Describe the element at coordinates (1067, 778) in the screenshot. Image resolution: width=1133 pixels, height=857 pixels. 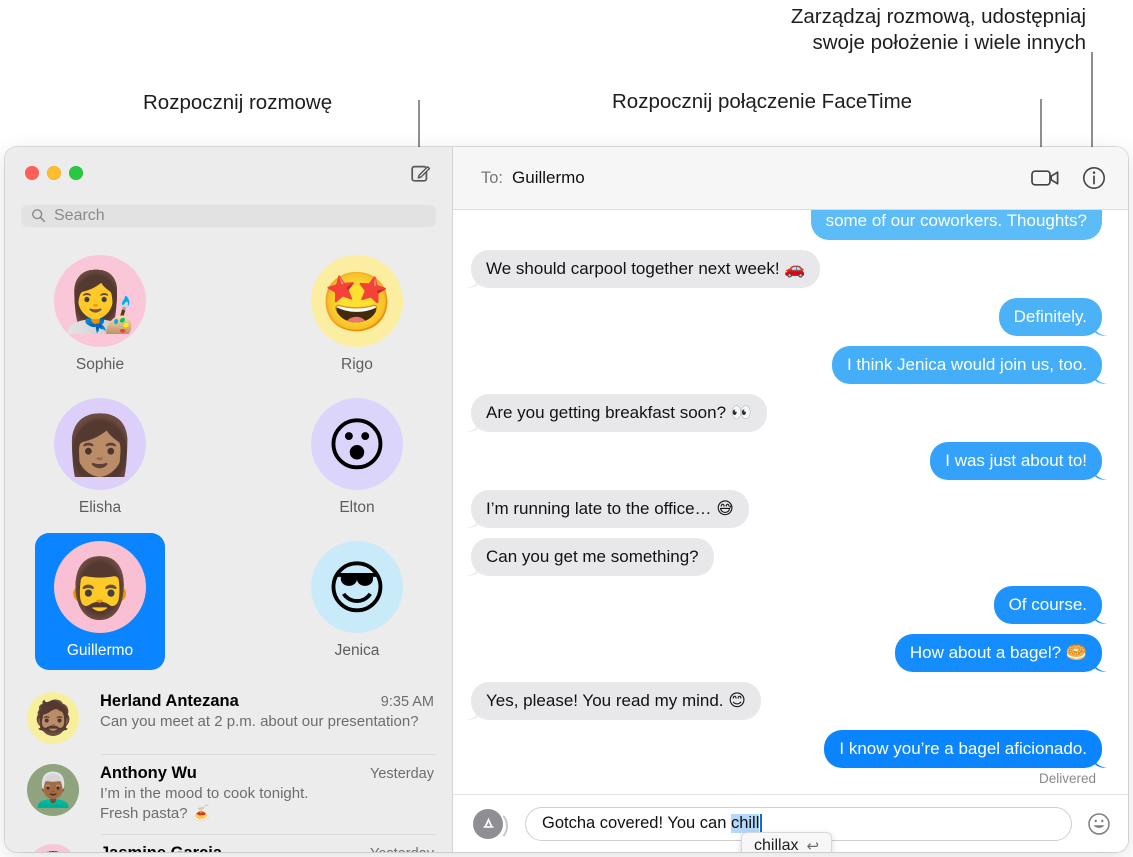
I see `status-badge-delivered: Delivered` at that location.